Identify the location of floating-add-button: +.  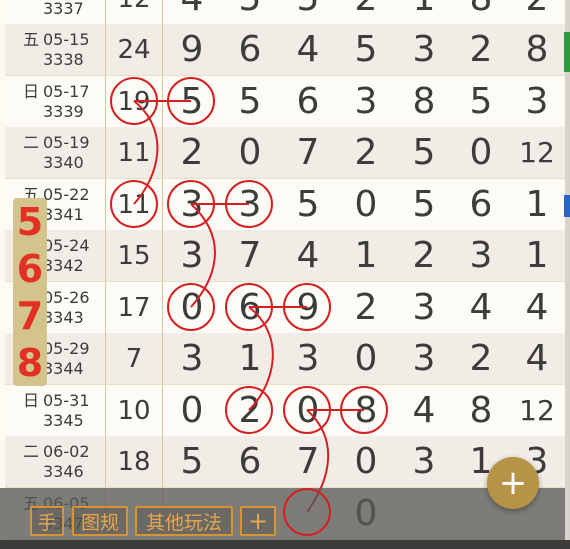
(513, 483).